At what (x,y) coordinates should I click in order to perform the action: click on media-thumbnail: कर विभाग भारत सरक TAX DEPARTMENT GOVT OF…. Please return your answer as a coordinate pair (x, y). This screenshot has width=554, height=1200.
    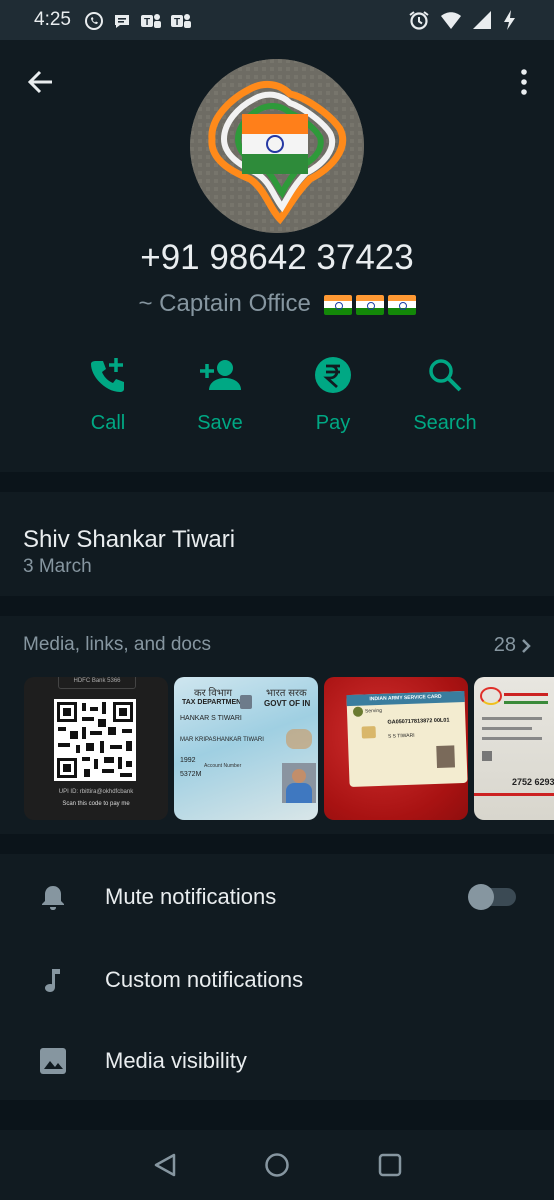
    Looking at the image, I should click on (246, 748).